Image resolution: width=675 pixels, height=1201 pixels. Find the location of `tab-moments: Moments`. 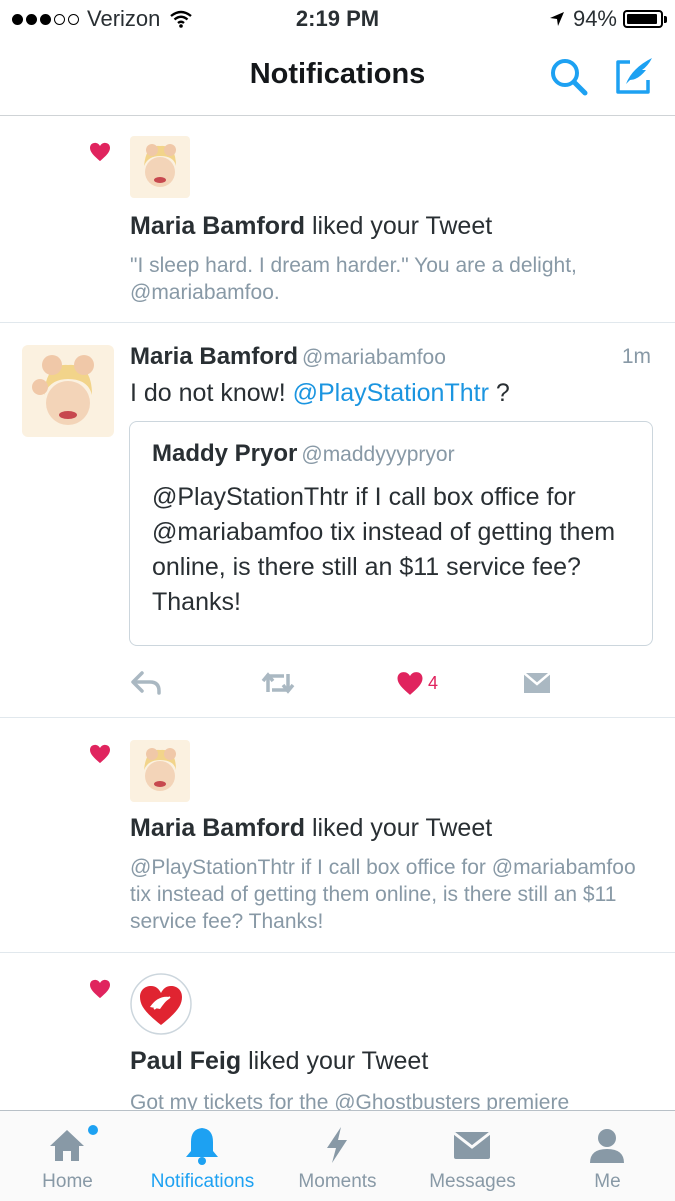

tab-moments: Moments is located at coordinates (337, 1156).